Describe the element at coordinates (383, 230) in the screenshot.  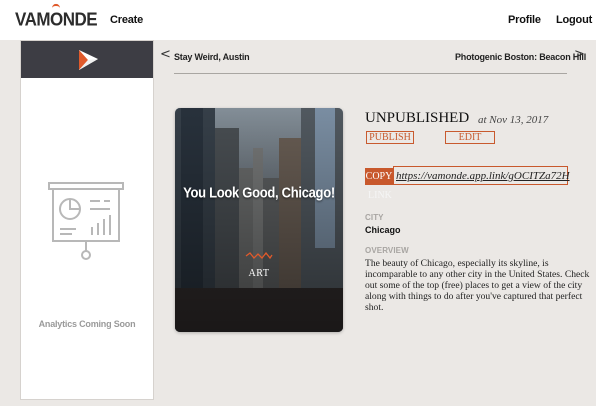
I see `city-value: Chicago` at that location.